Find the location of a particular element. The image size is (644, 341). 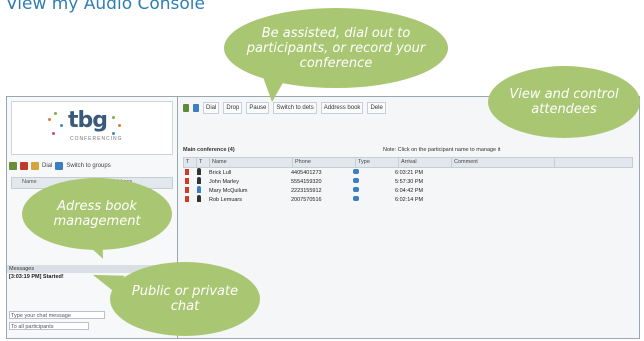

add-contact-icon is located at coordinates (13, 166).